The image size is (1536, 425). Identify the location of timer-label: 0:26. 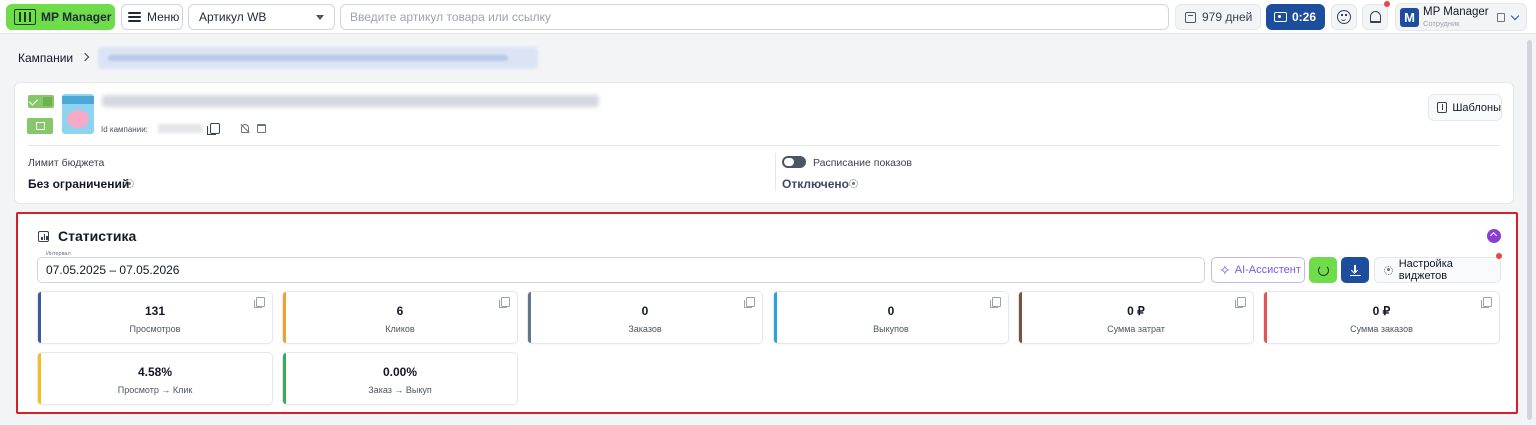
(1304, 17).